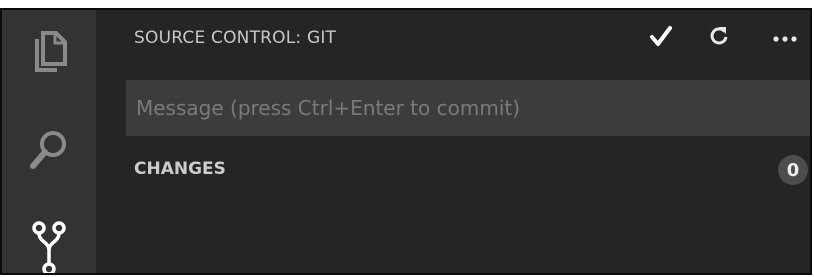 The width and height of the screenshot is (814, 277). I want to click on activity-item-source-control, so click(49, 246).